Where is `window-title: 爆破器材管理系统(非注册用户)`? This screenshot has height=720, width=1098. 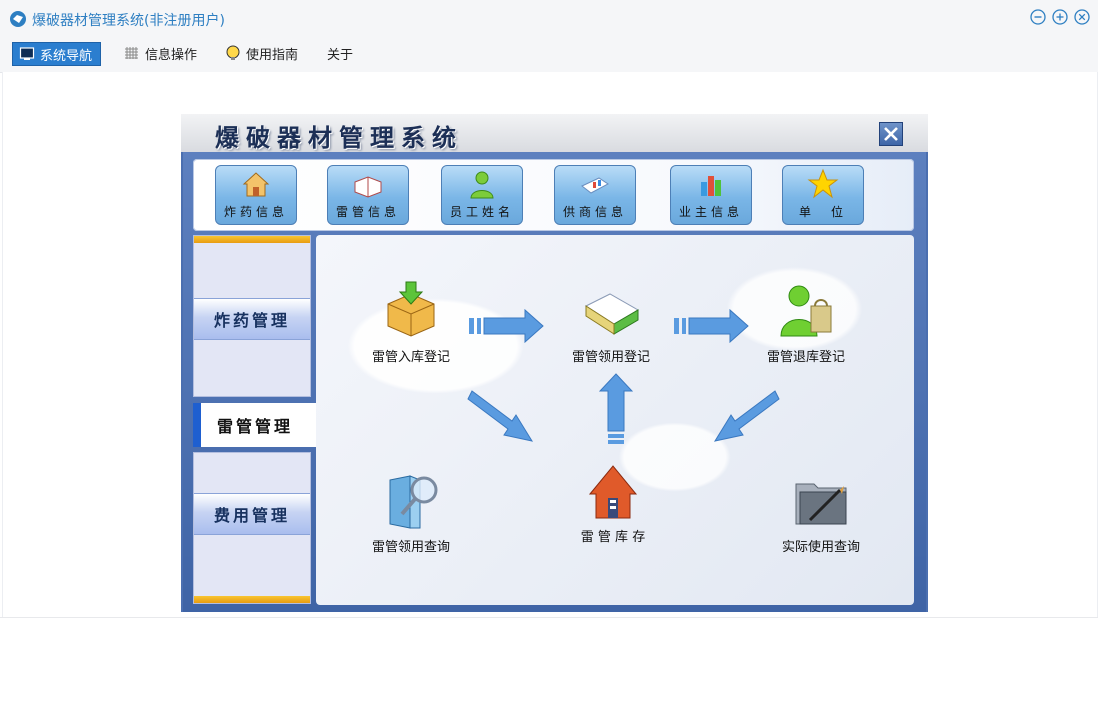
window-title: 爆破器材管理系统(非注册用户) is located at coordinates (128, 21).